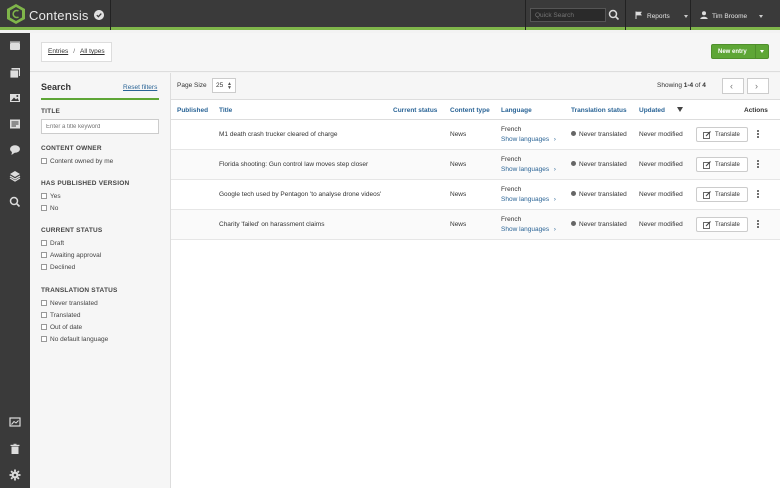  What do you see at coordinates (755, 51) in the screenshot?
I see `button-divider` at bounding box center [755, 51].